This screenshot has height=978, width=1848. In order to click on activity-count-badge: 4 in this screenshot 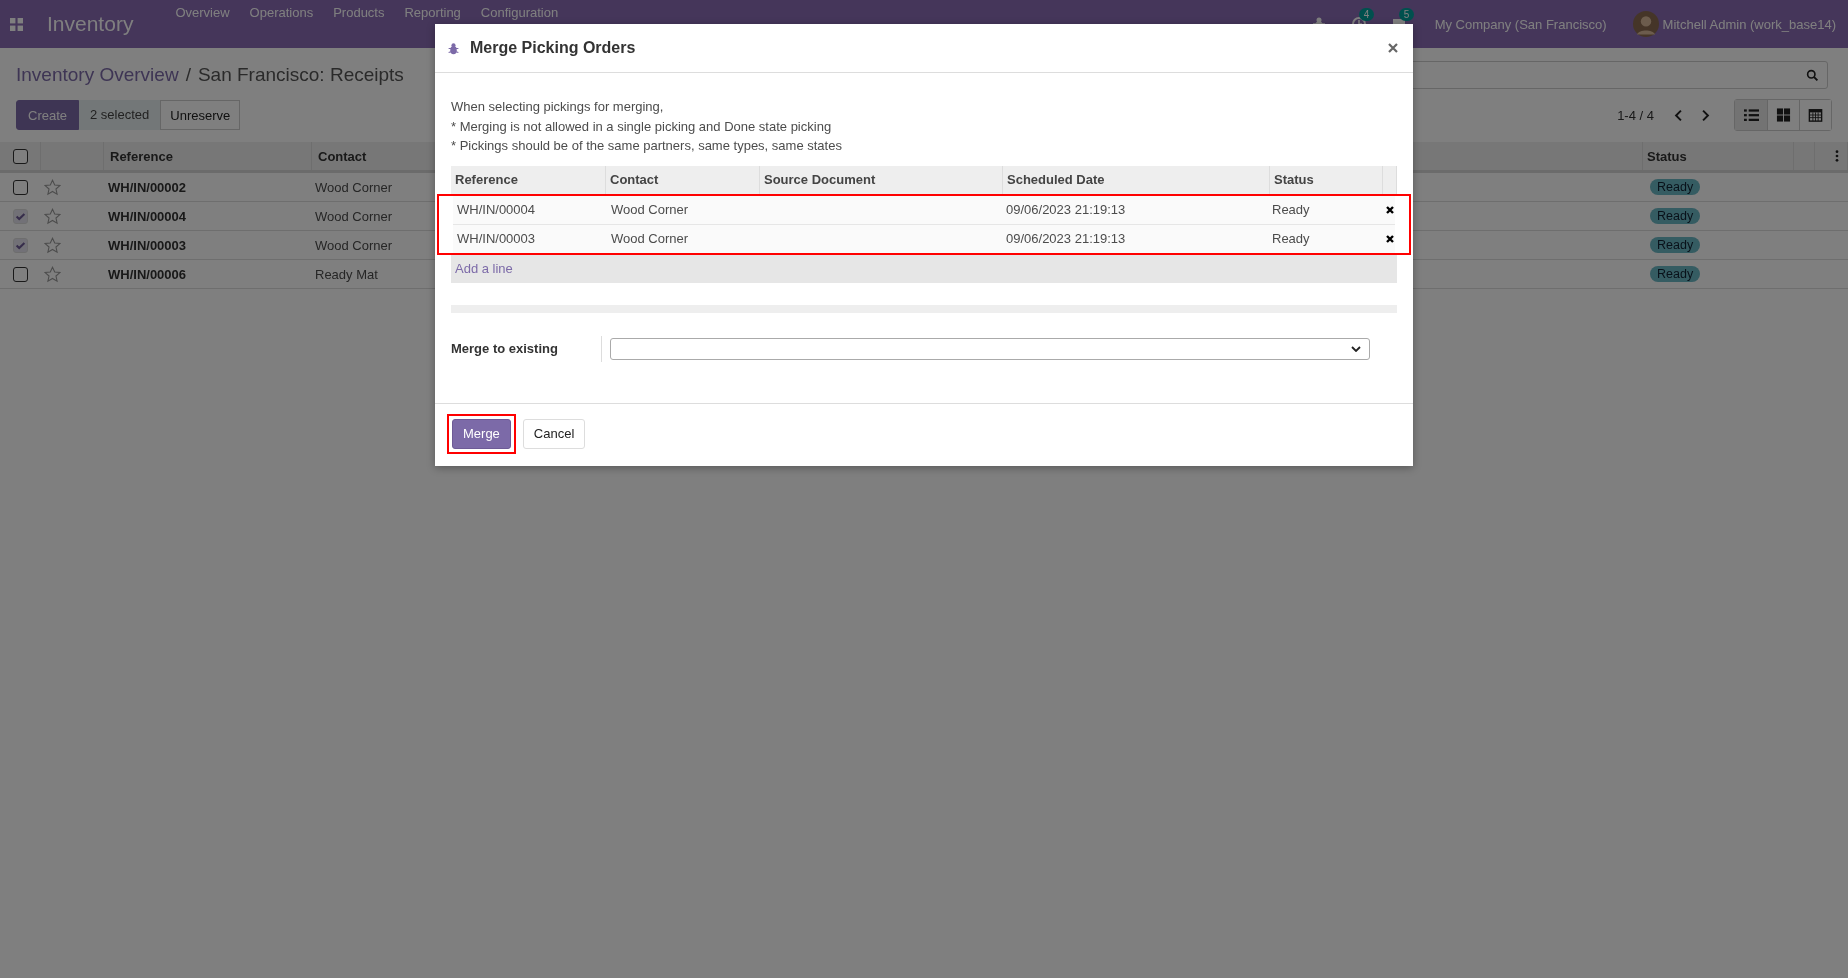, I will do `click(1366, 14)`.